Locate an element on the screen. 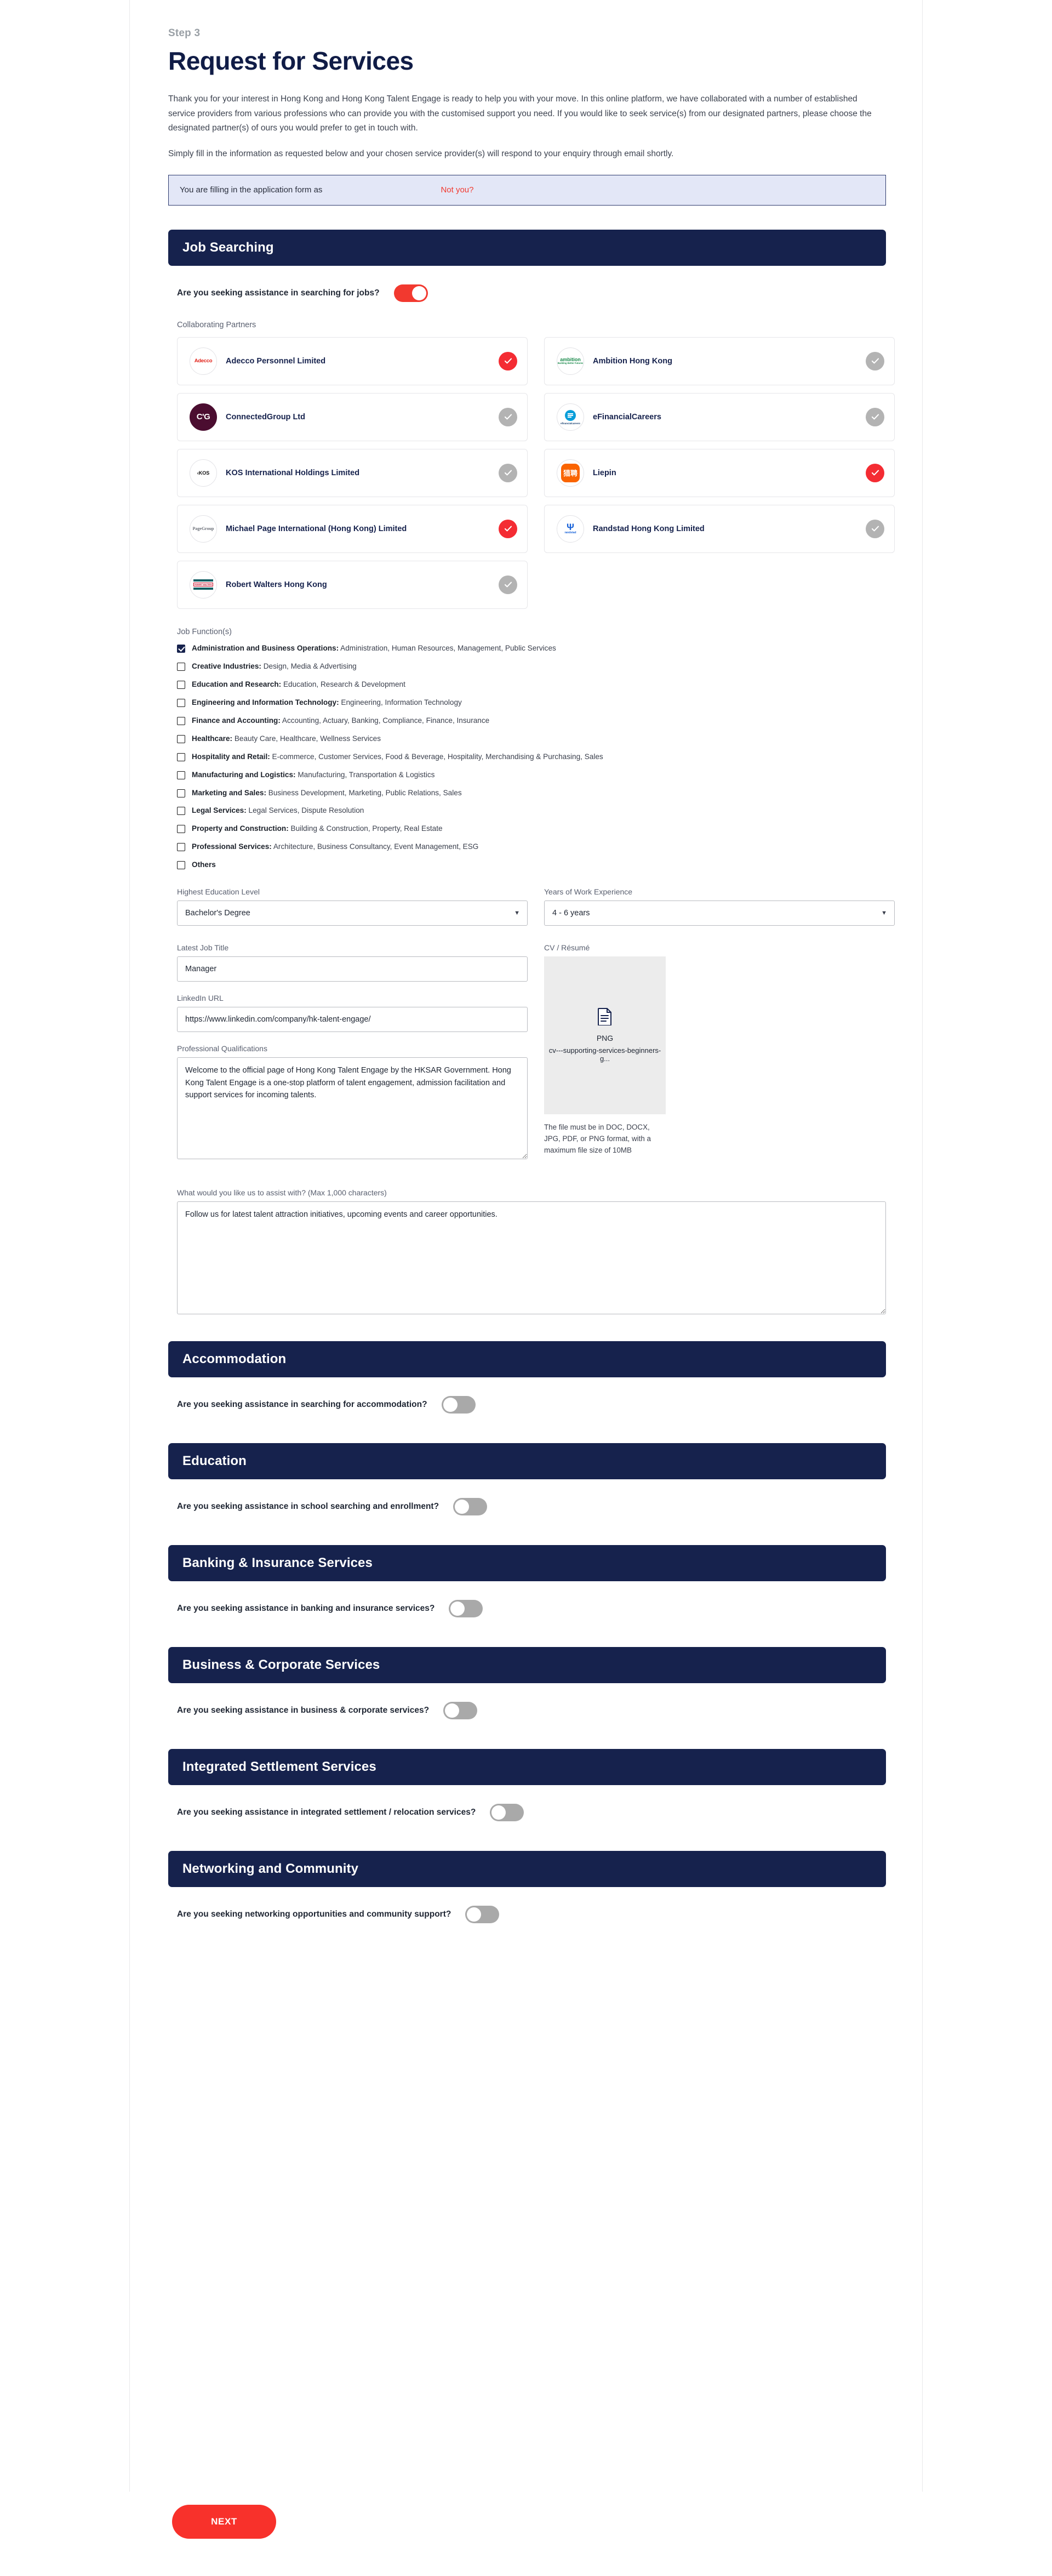 This screenshot has width=1052, height=2576. section-header: Banking & Insurance Services is located at coordinates (527, 1563).